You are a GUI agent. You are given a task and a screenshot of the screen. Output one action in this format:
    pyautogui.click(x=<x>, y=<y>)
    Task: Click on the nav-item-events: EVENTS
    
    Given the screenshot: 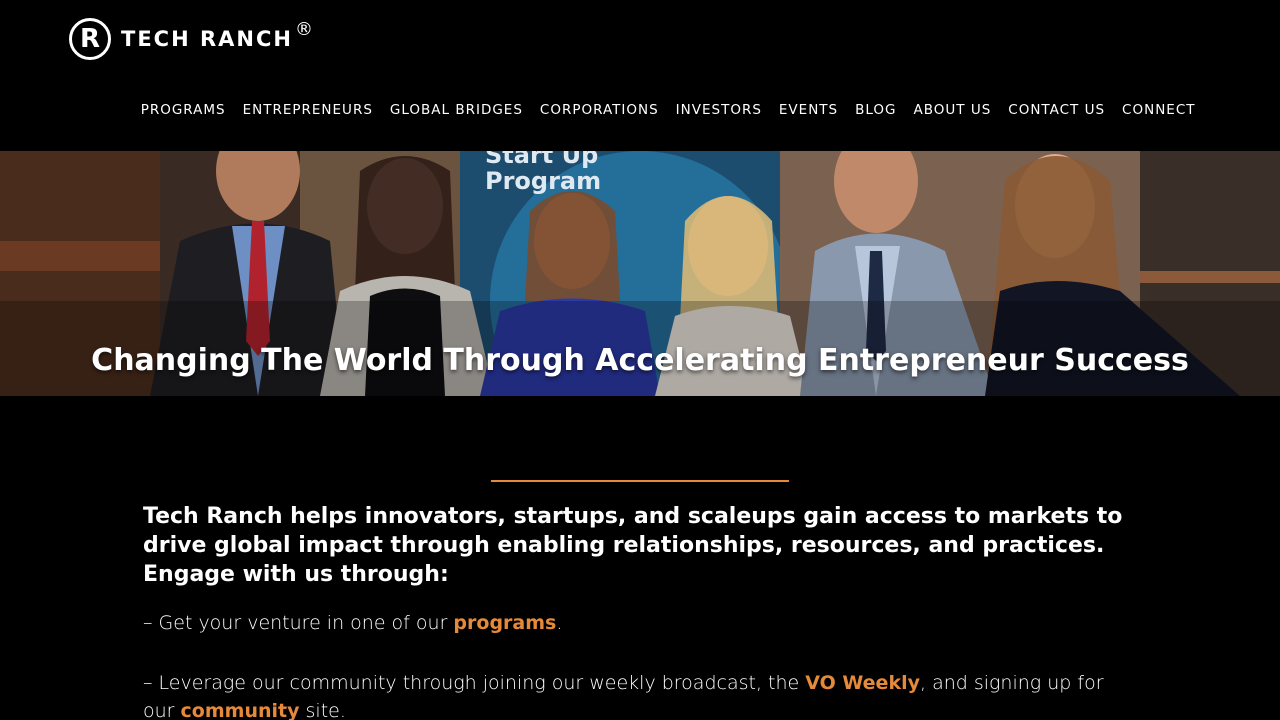 What is the action you would take?
    pyautogui.click(x=808, y=110)
    